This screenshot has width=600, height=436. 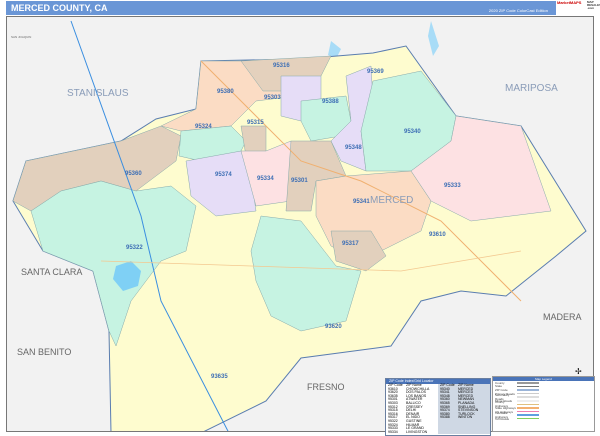 What do you see at coordinates (21, 37) in the screenshot?
I see `county-label-san-joaquin: SAN JOAQUIN` at bounding box center [21, 37].